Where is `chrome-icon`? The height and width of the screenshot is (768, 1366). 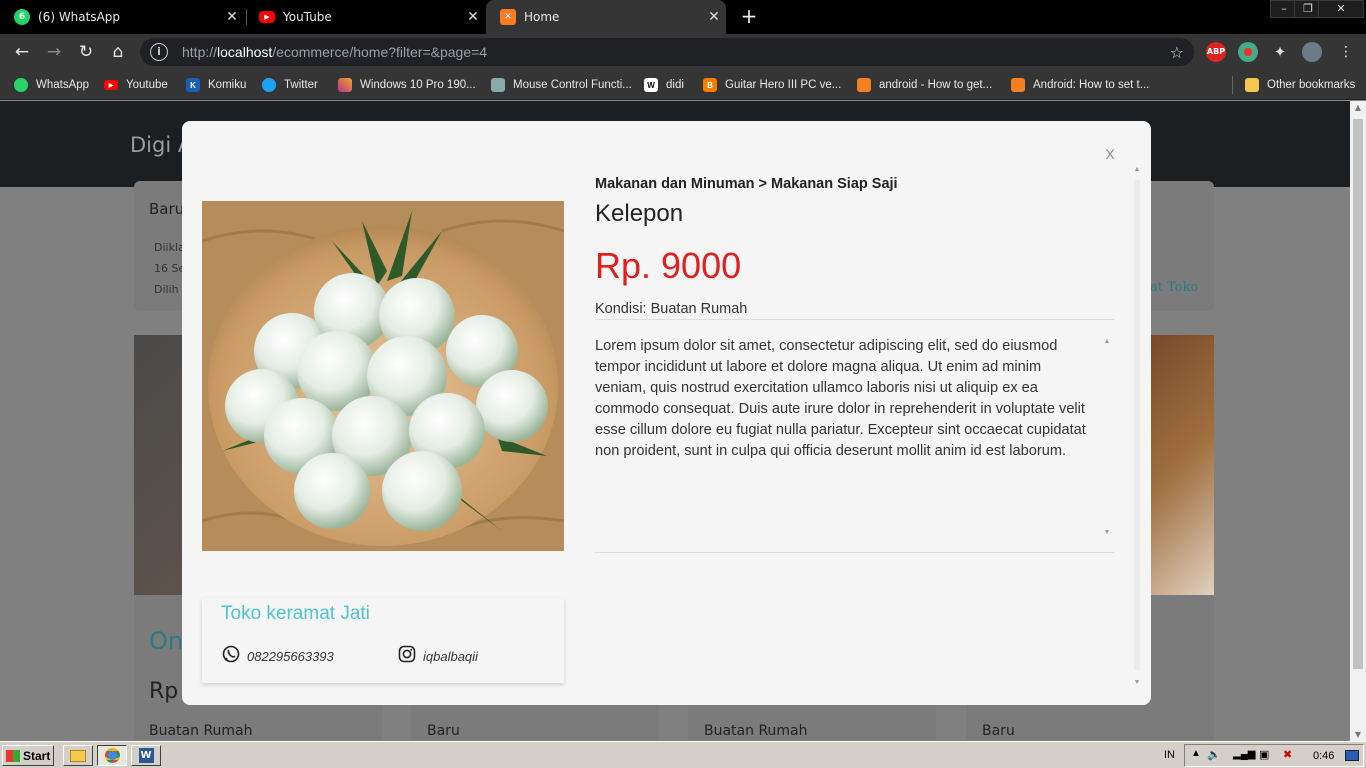 chrome-icon is located at coordinates (112, 755).